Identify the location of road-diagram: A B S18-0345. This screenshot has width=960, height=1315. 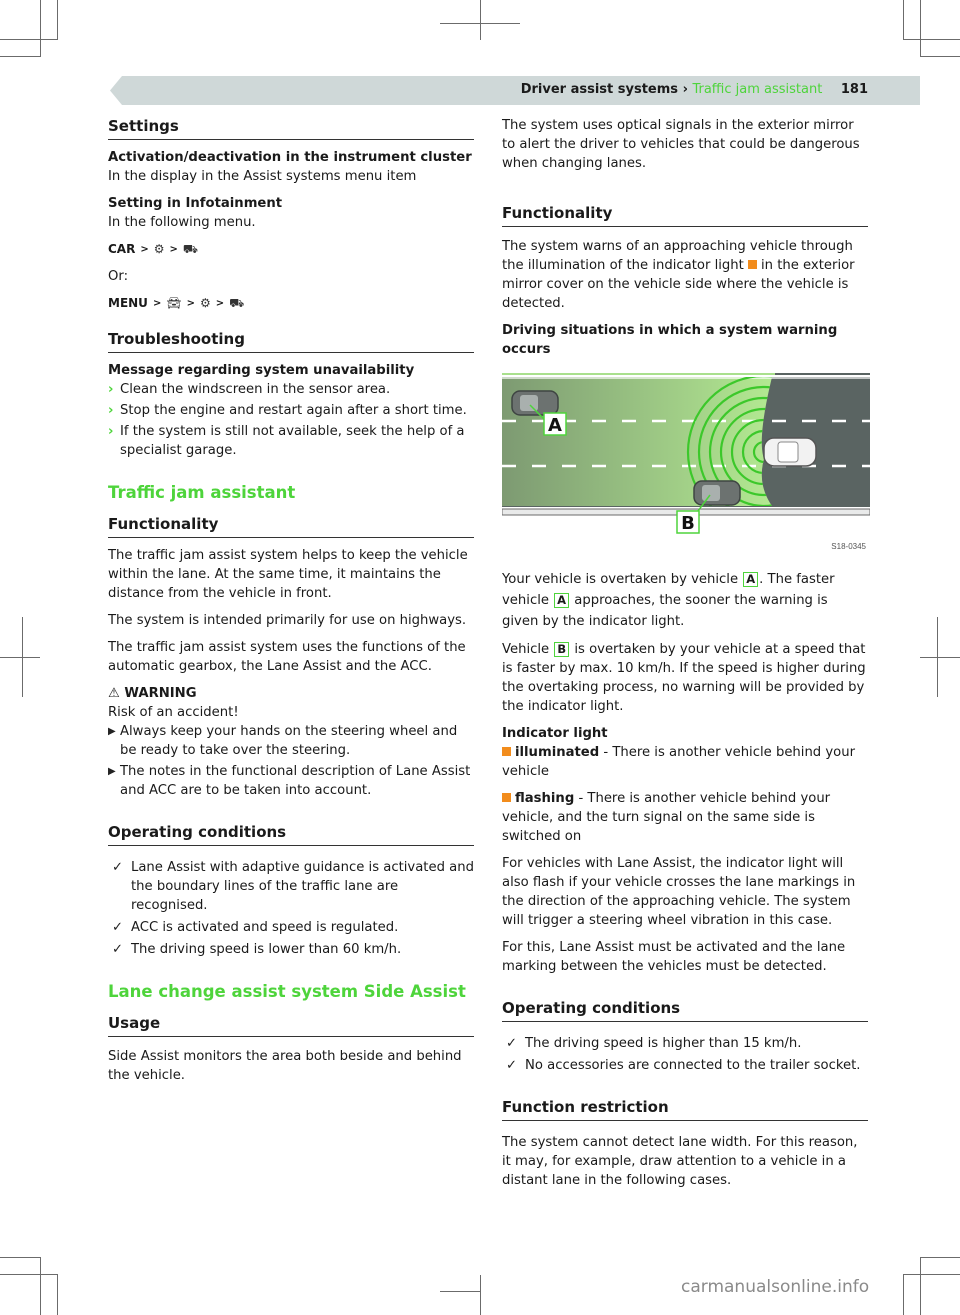
(686, 461).